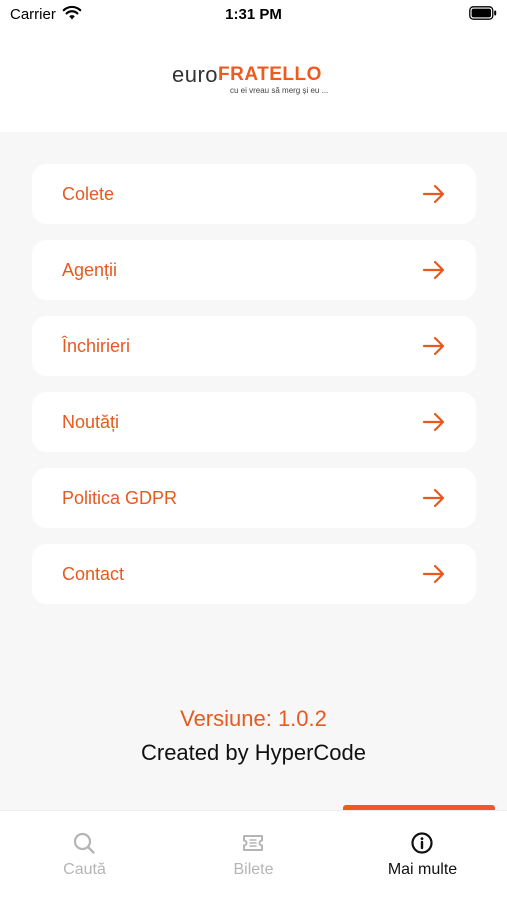  What do you see at coordinates (93, 574) in the screenshot?
I see `menu-item-label: Contact` at bounding box center [93, 574].